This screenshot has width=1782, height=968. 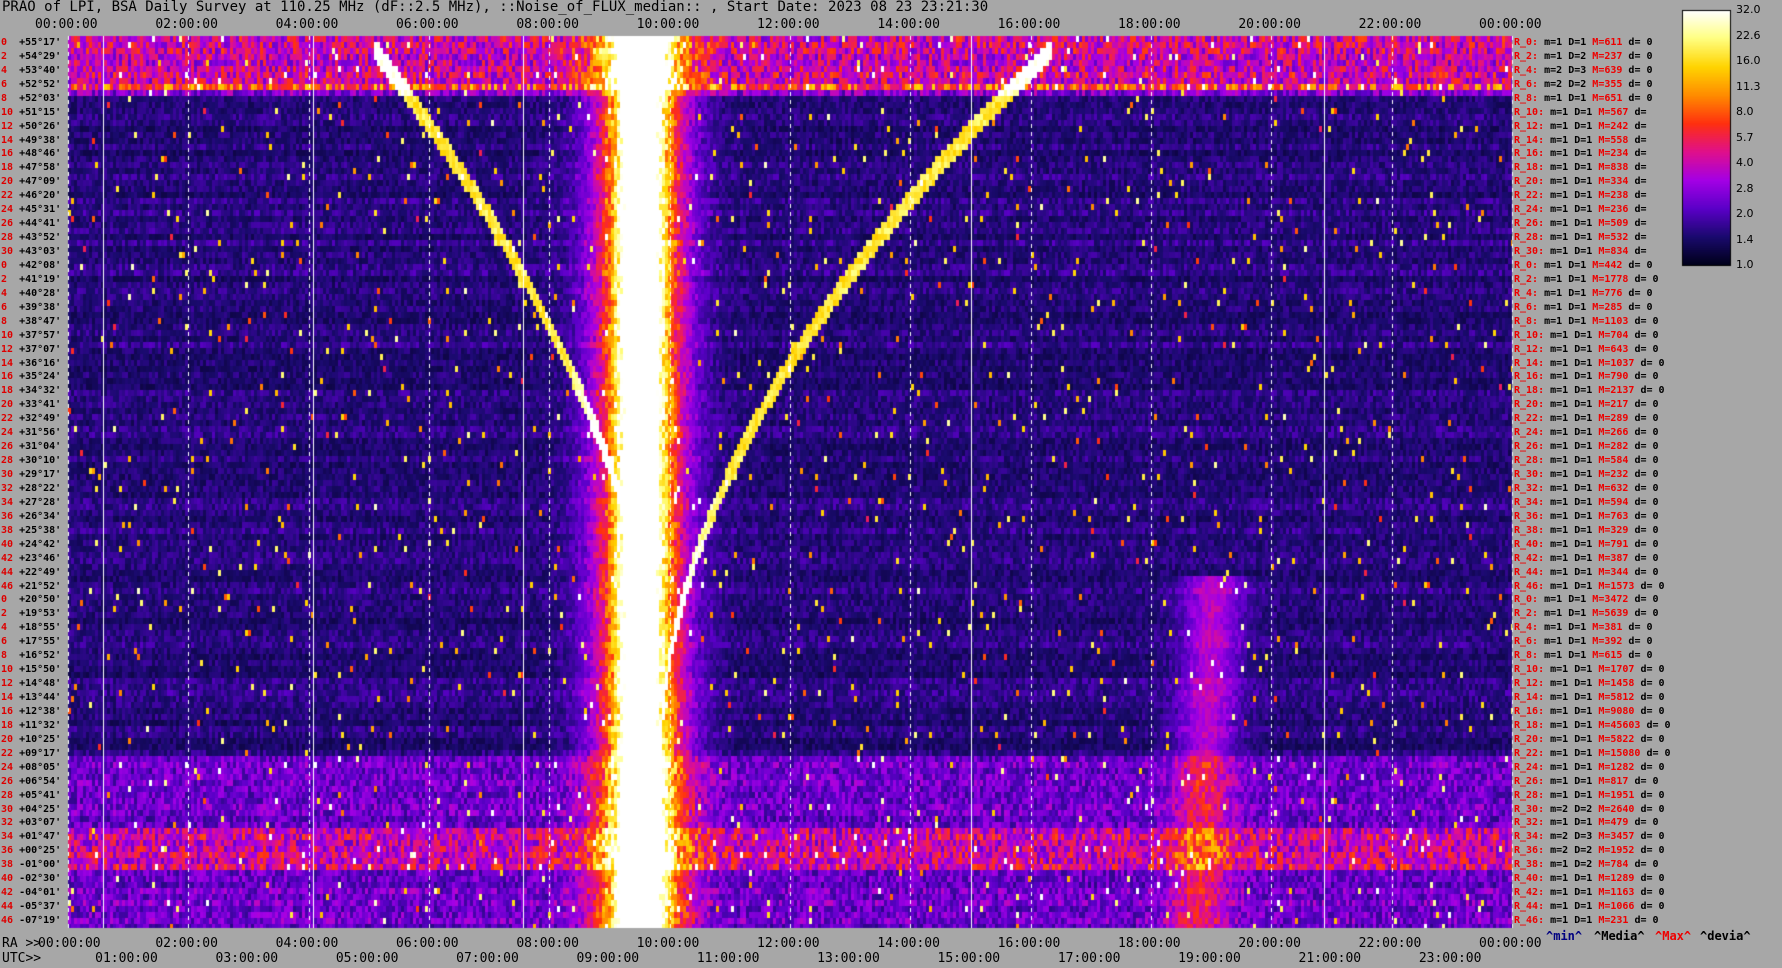 I want to click on stat-max: M=1289, so click(x=1619, y=879).